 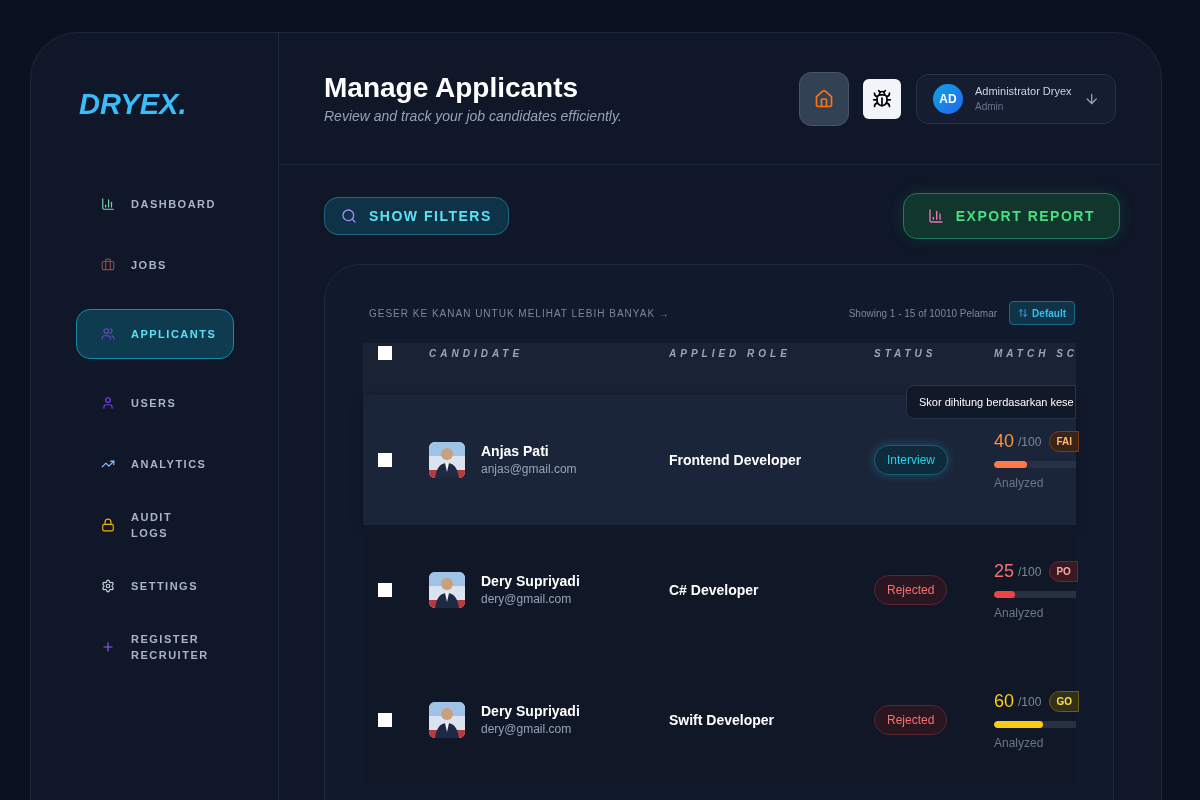 I want to click on page-title: Manage Applicants, so click(x=452, y=88).